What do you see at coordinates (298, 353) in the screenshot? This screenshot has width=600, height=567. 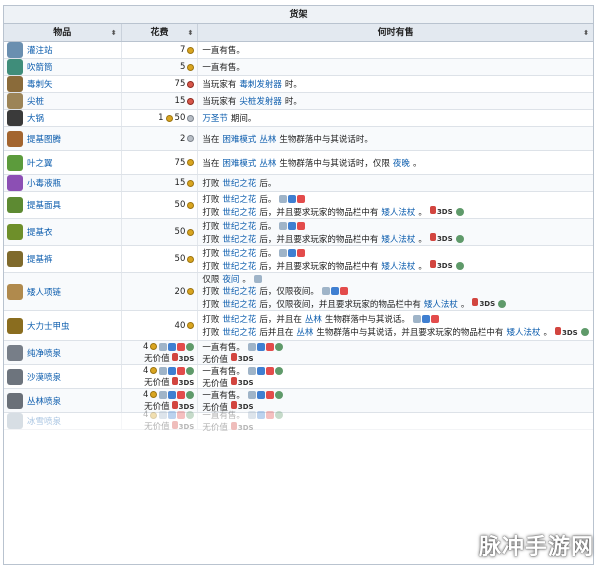 I see `table-row: 纯净喷泉 4 无价值 3DS 一直有售。 无价值 3DS` at bounding box center [298, 353].